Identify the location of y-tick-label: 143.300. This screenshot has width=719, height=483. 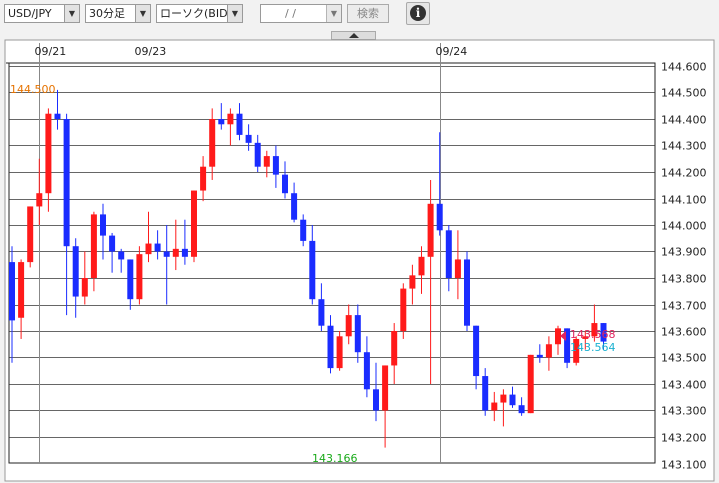
(684, 411).